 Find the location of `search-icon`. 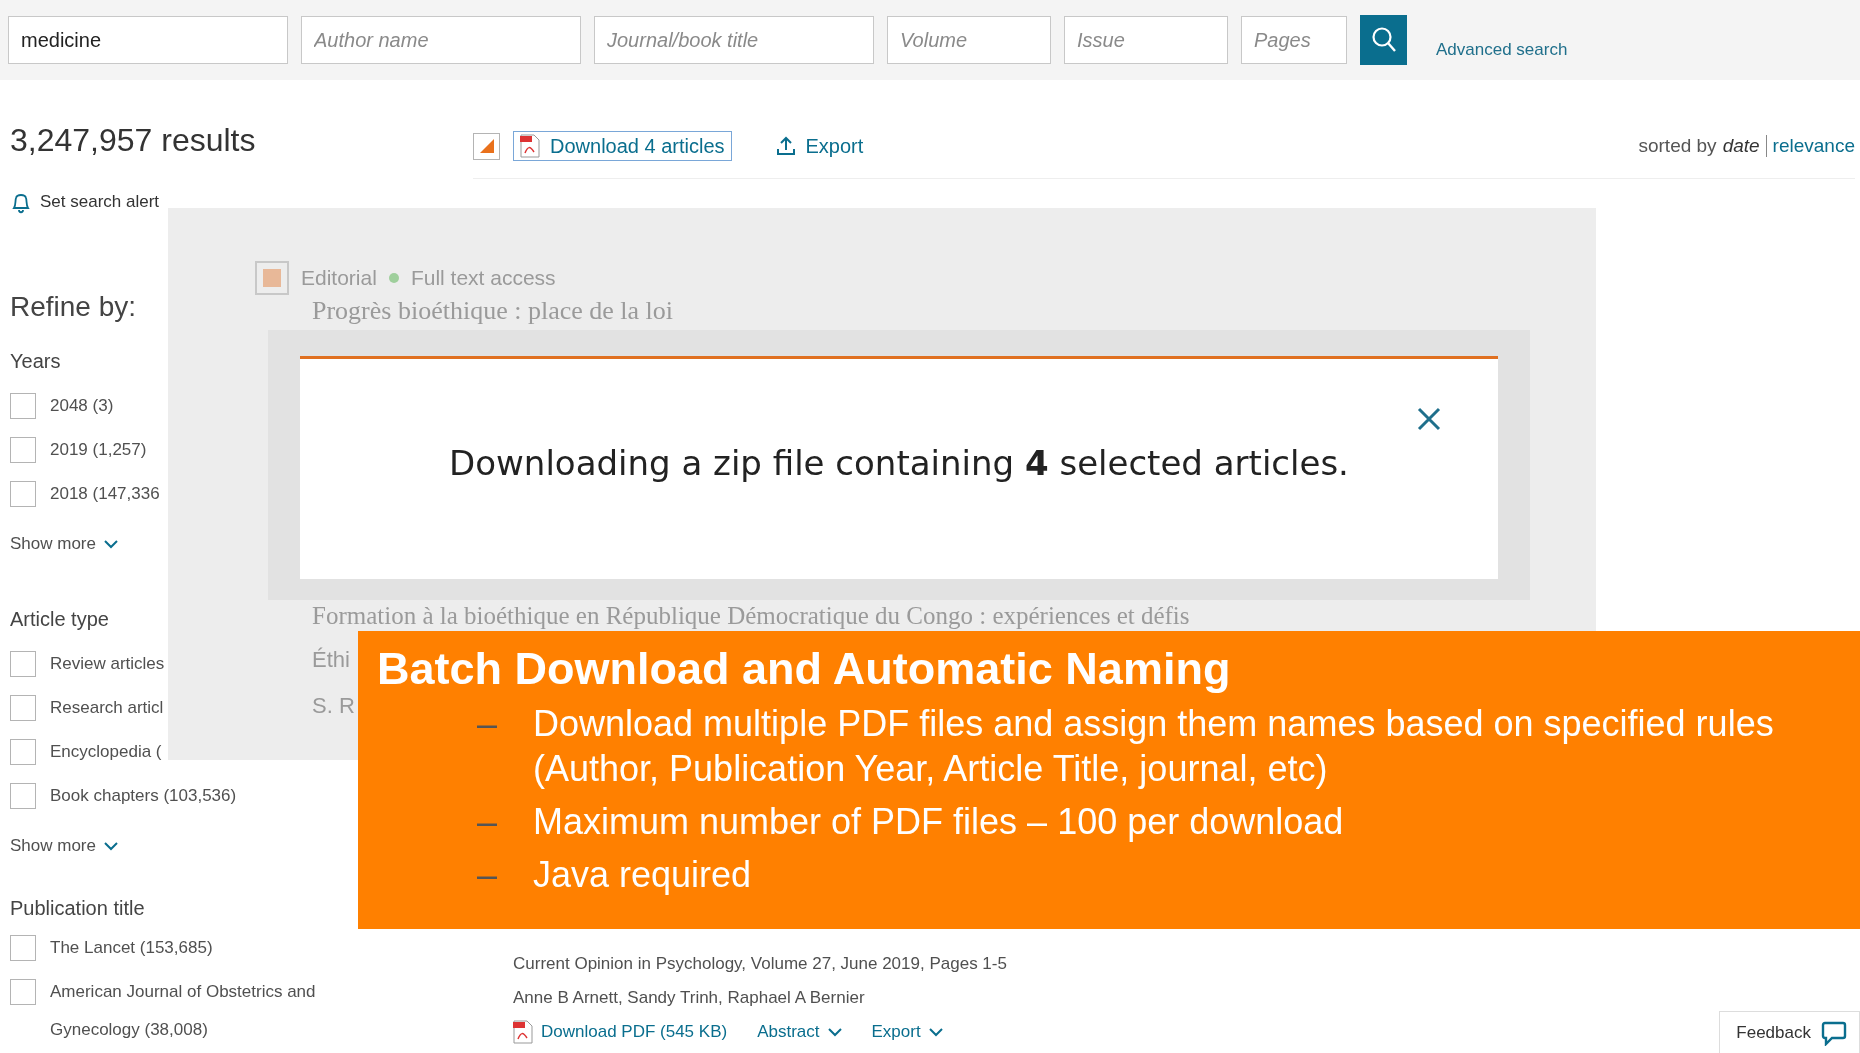

search-icon is located at coordinates (1383, 40).